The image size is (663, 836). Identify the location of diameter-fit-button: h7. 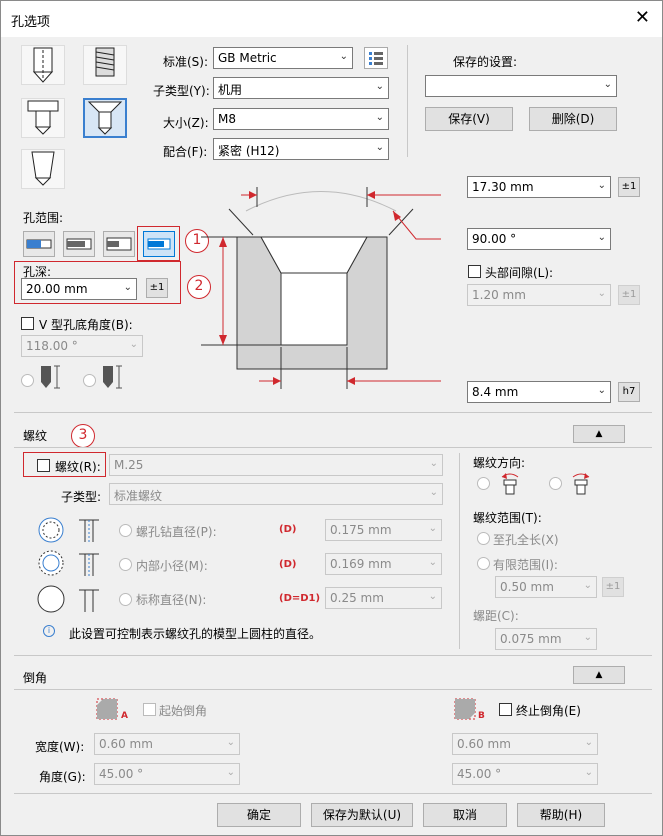
(629, 392).